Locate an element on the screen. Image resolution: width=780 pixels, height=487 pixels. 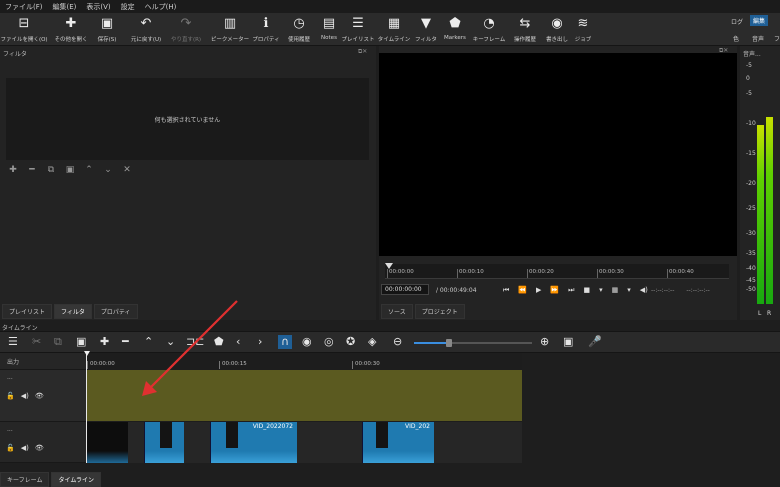
zoom-fit-icon: ▣ is located at coordinates (568, 342).